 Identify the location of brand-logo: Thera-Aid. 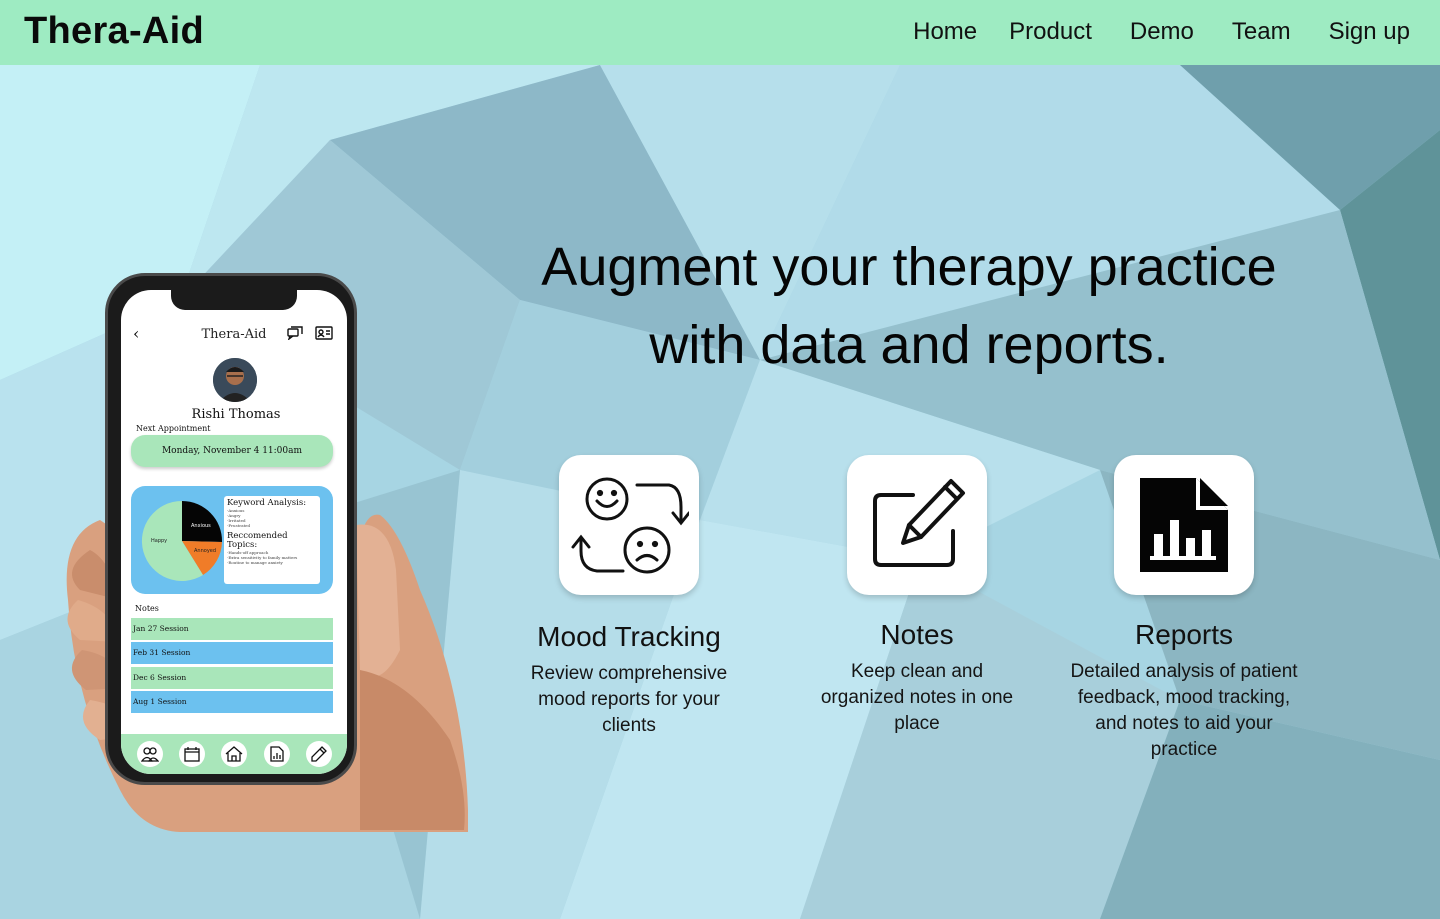
(114, 31).